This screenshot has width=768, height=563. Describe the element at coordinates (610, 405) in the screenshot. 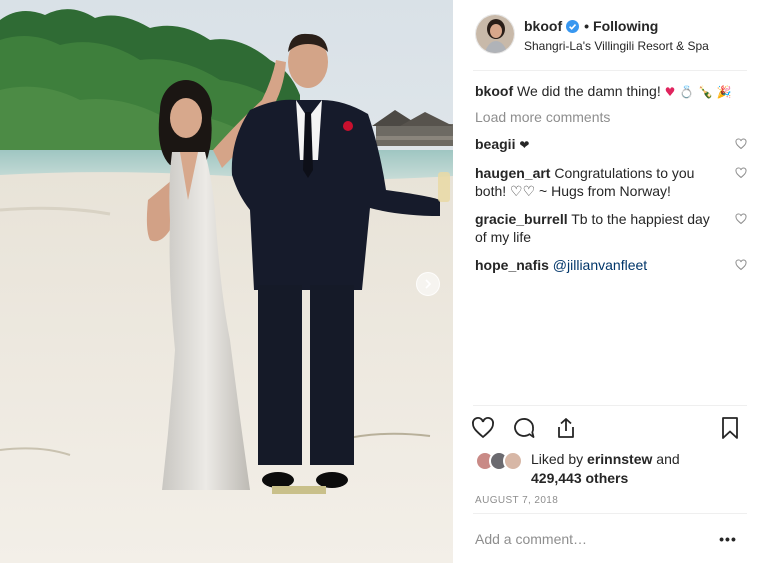

I see `actions-divider` at that location.